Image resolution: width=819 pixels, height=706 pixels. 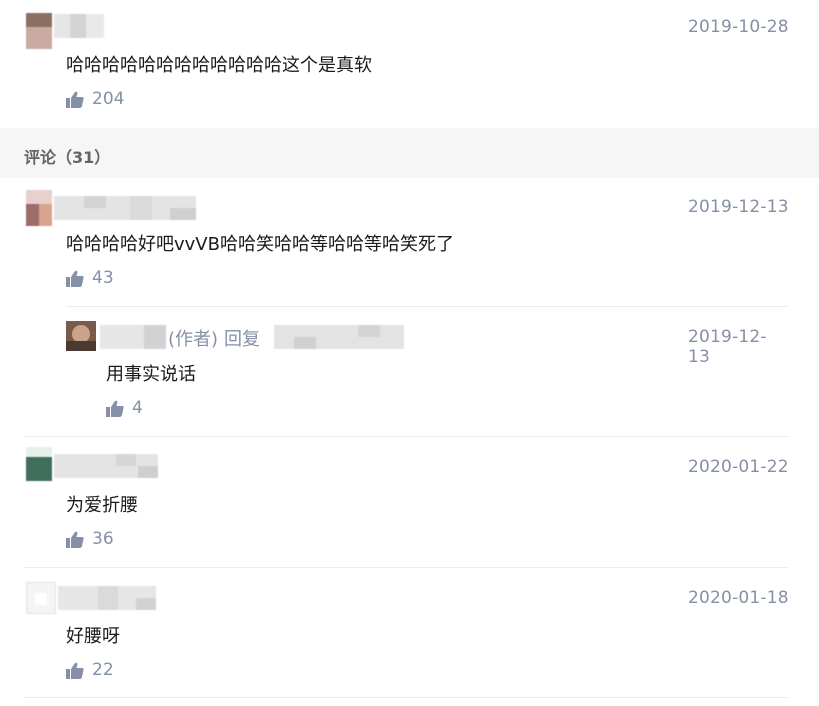 I want to click on comment-date: 2020-01-22, so click(x=738, y=467).